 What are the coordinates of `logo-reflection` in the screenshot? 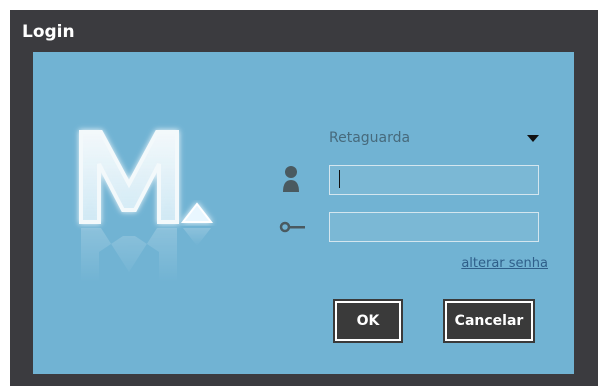 It's located at (146, 255).